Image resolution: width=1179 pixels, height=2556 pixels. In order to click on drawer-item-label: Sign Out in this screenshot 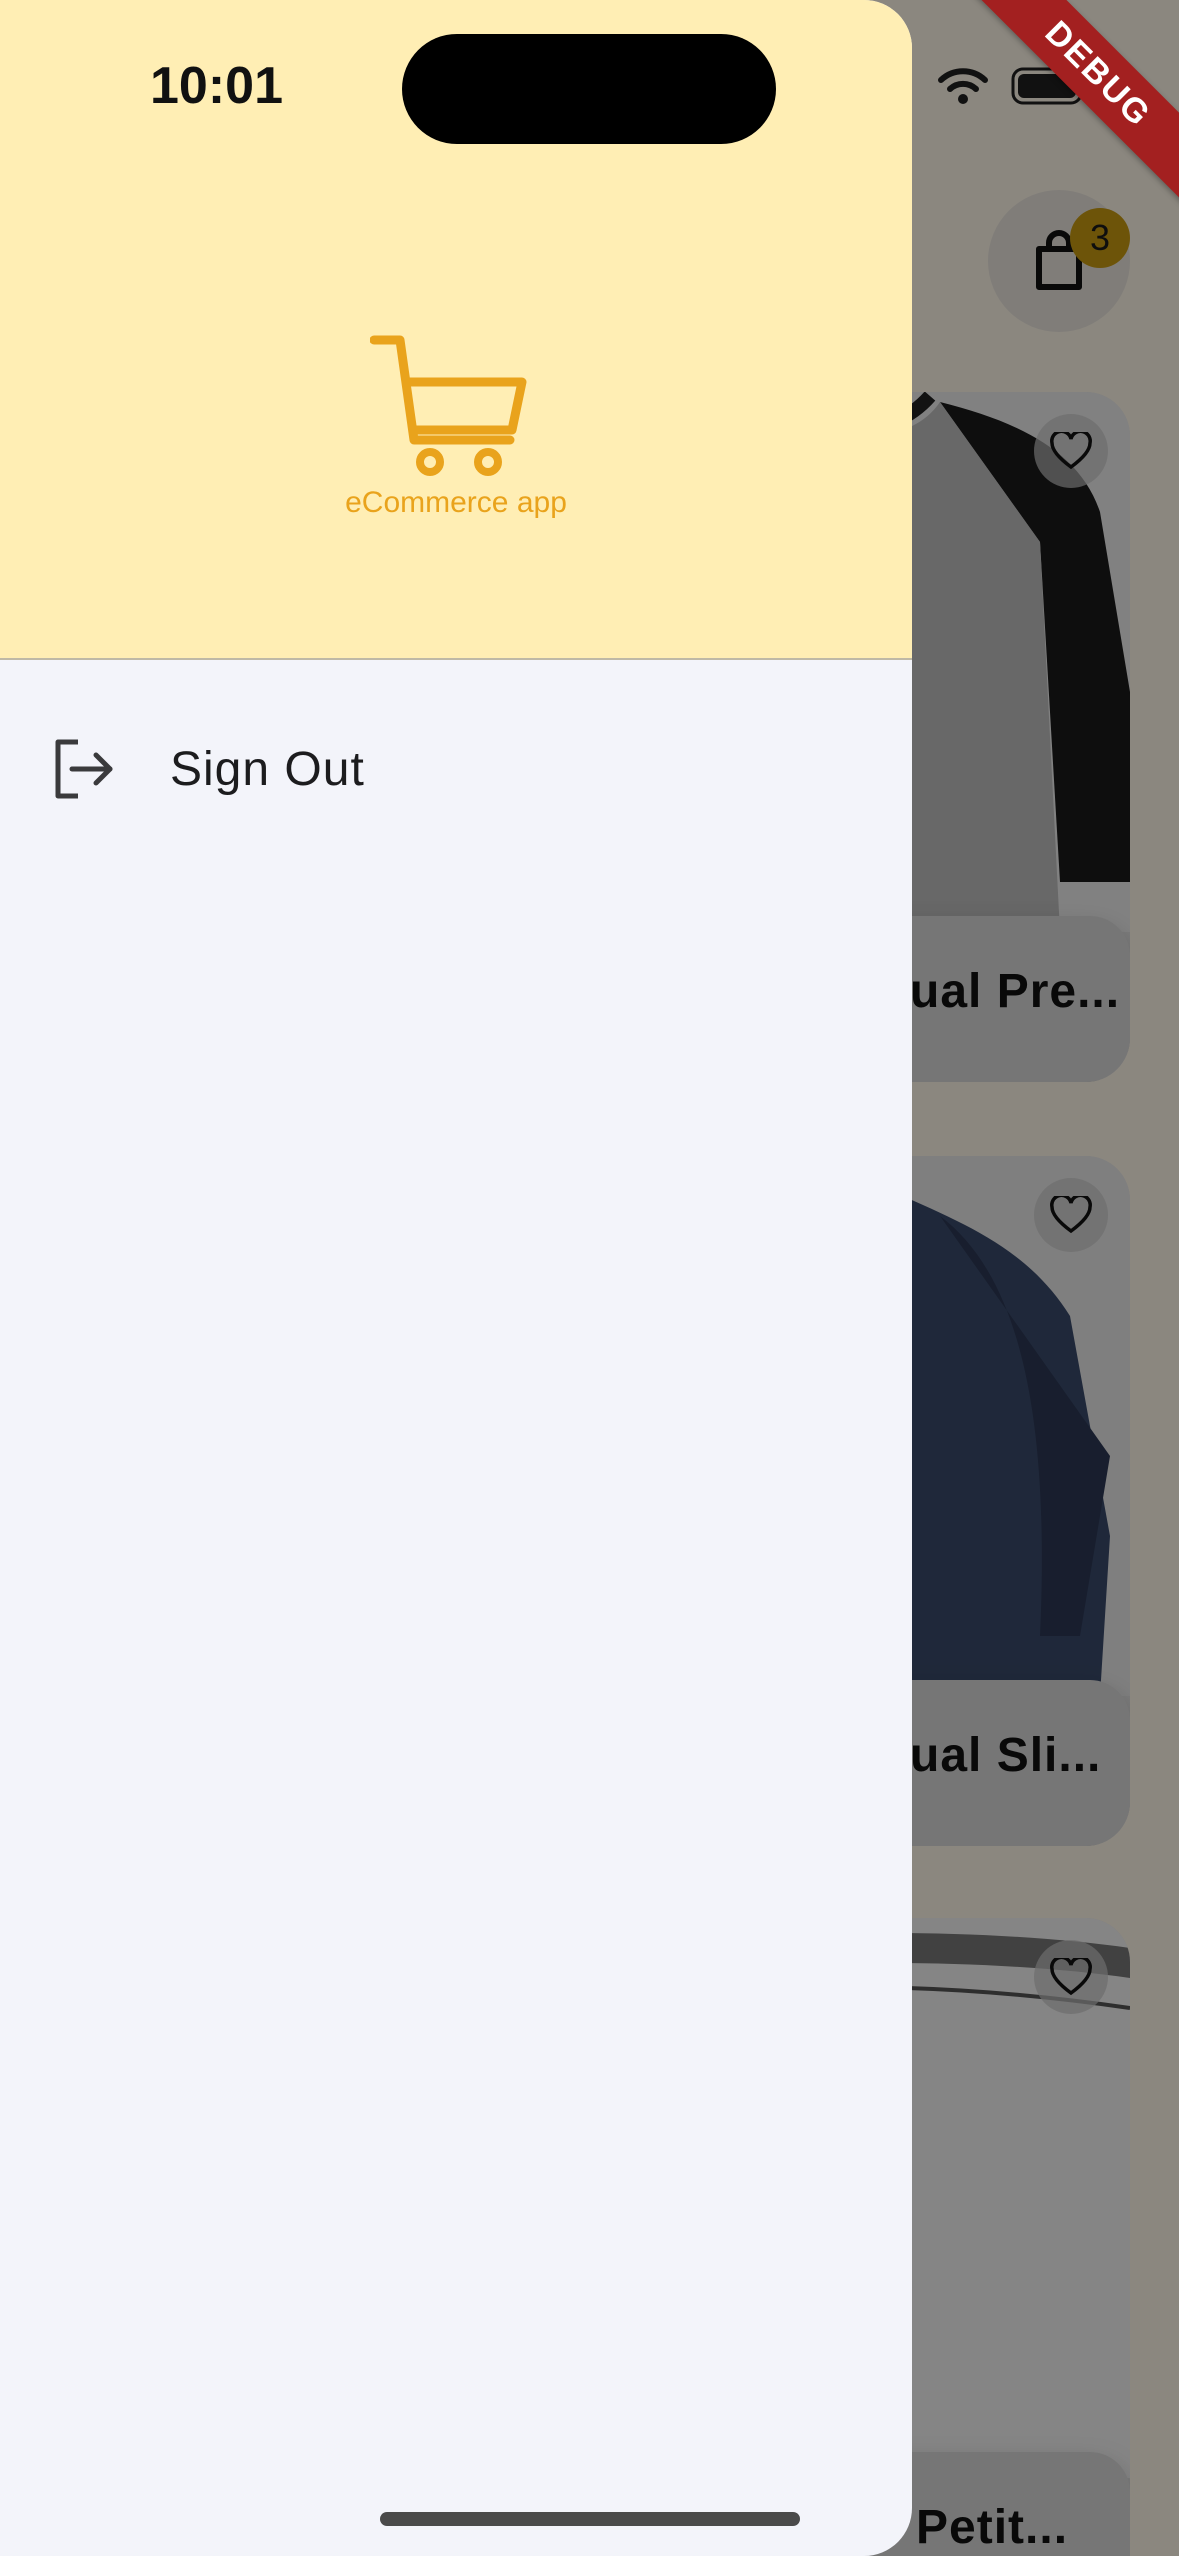, I will do `click(267, 769)`.